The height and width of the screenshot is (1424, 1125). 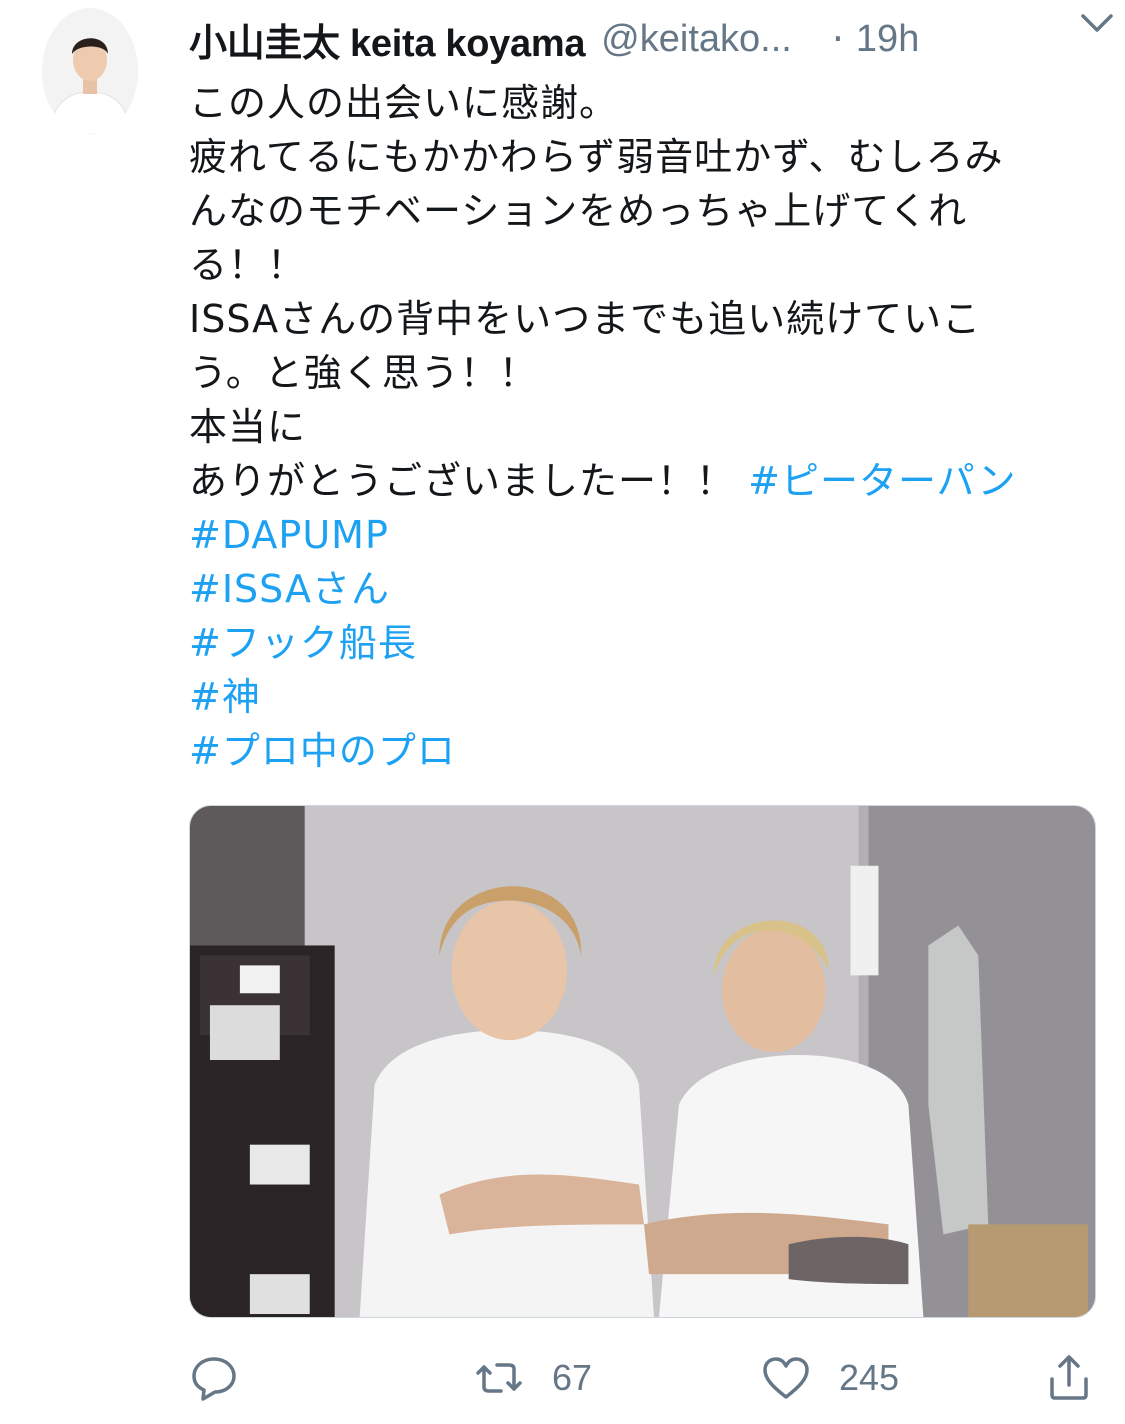 I want to click on hashtag-link: #神, so click(x=634, y=697).